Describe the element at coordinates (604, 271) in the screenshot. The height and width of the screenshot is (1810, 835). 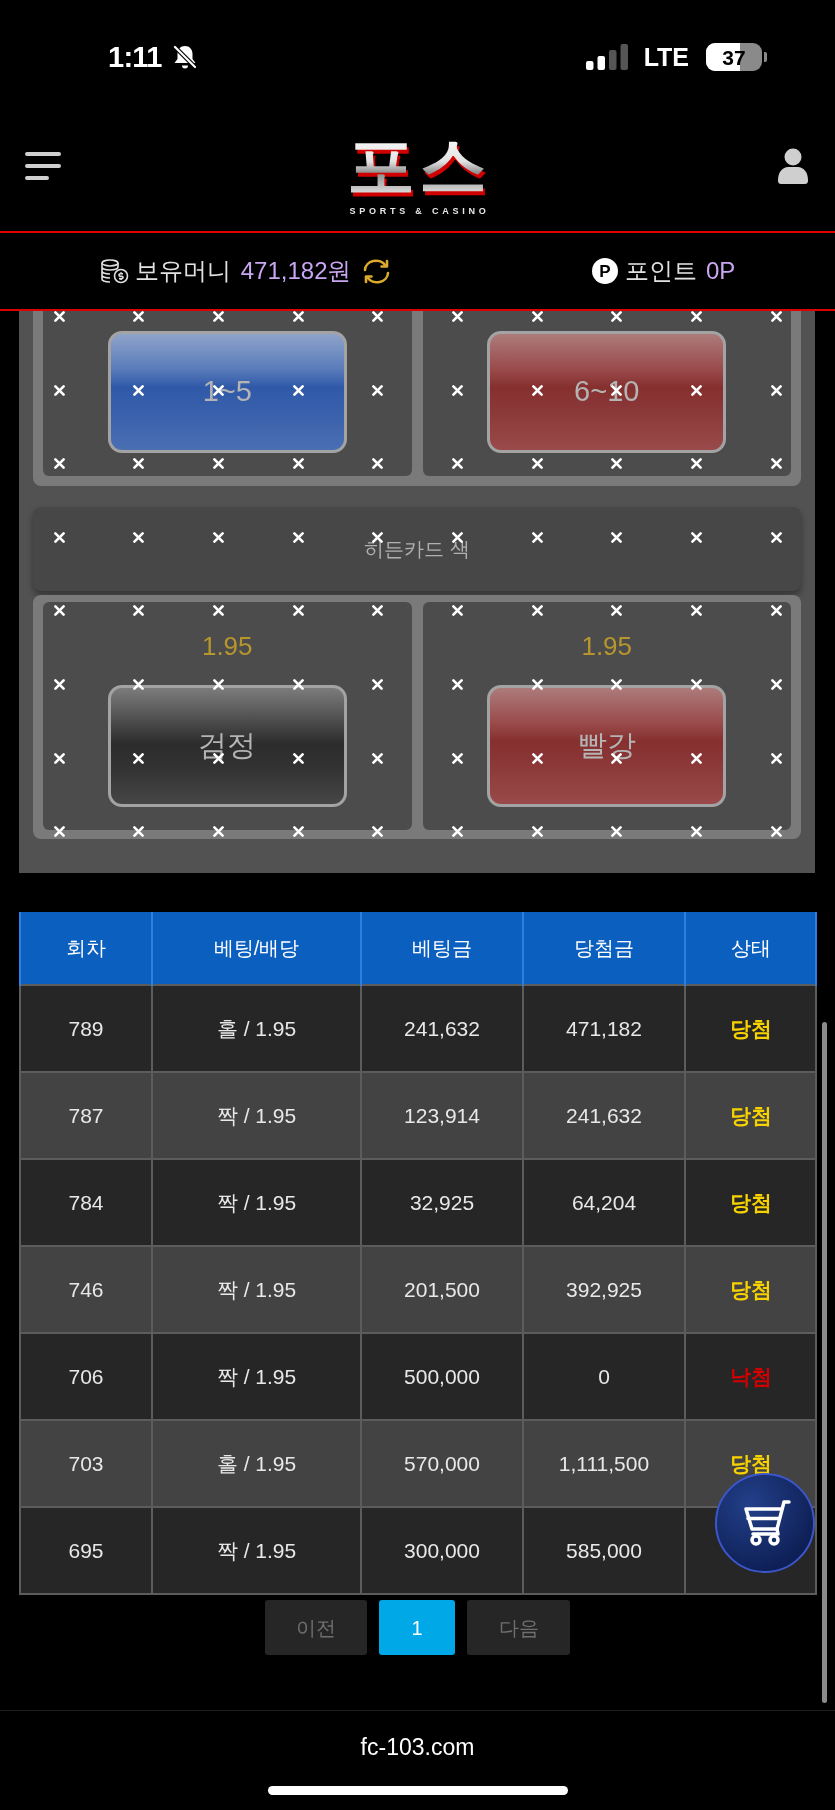
I see `points-badge: P` at that location.